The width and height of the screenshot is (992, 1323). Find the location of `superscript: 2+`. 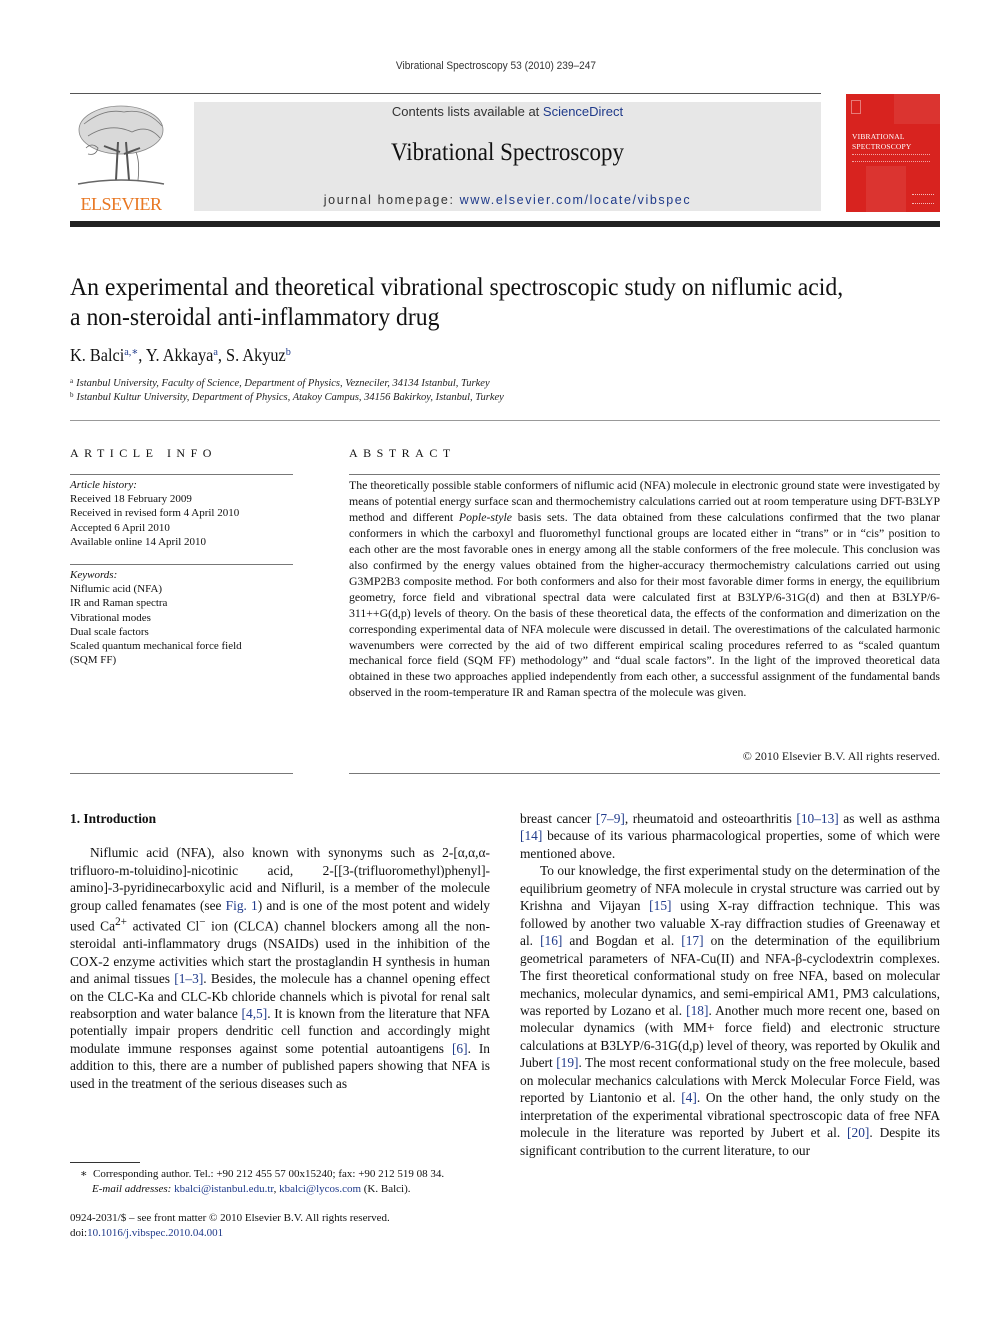

superscript: 2+ is located at coordinates (121, 922).